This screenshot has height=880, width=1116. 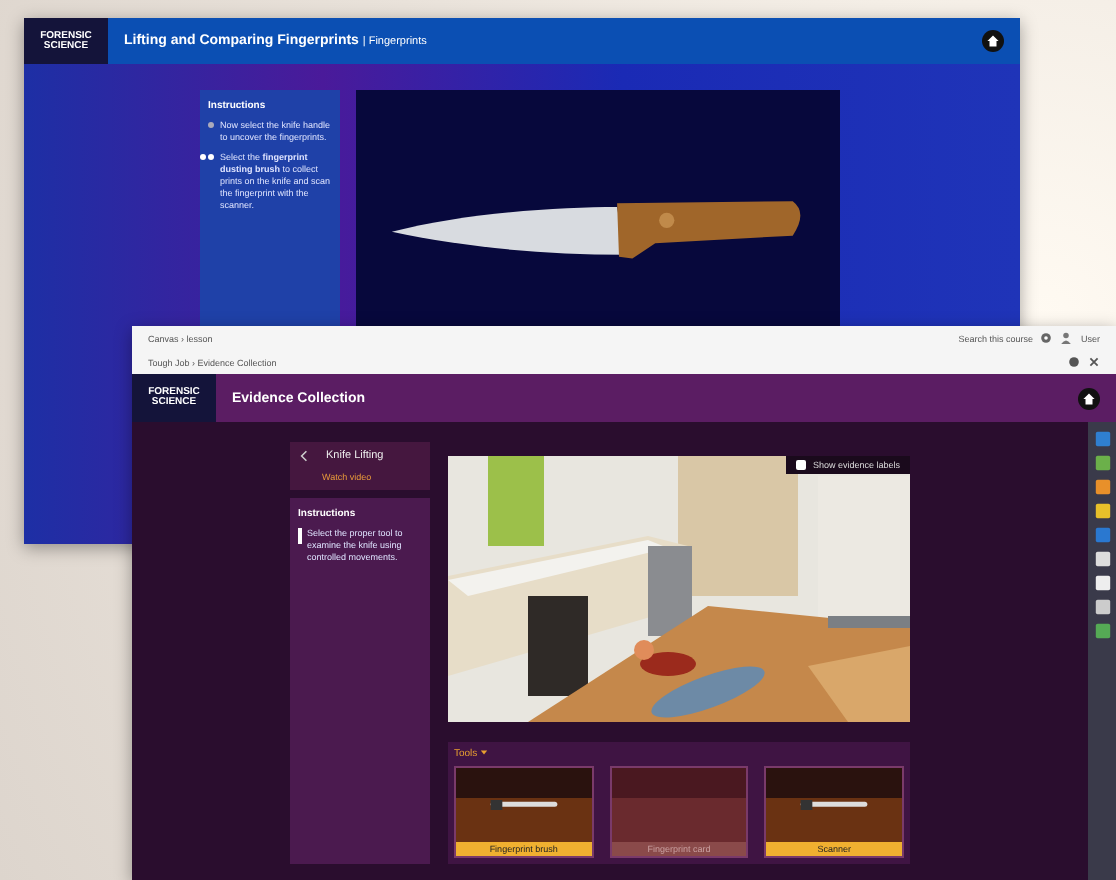 I want to click on person-figure, so click(x=699, y=679).